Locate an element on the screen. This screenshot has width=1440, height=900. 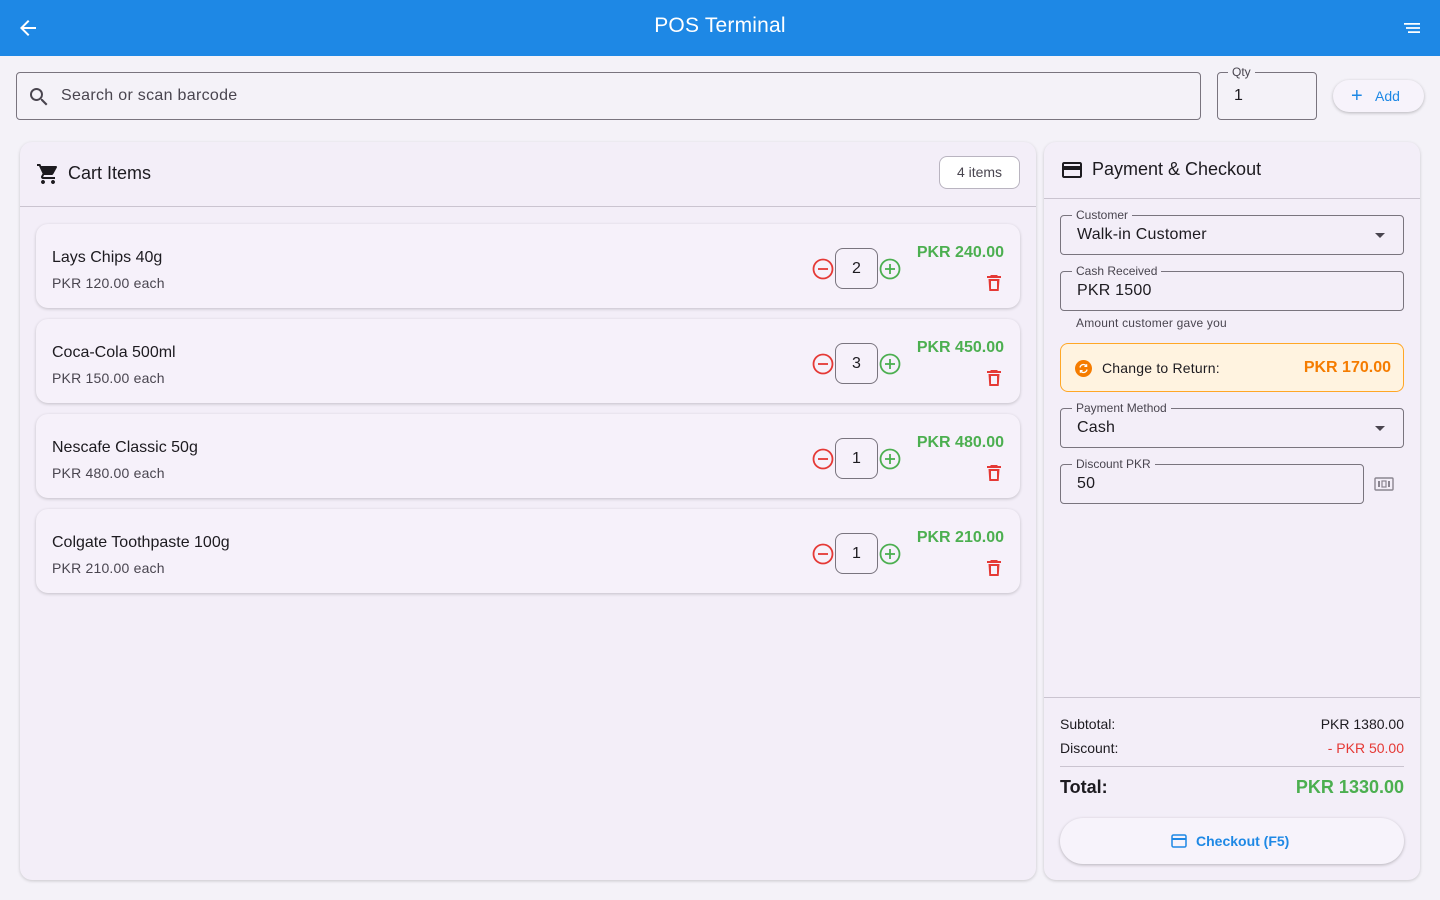
discount-value: 50 is located at coordinates (1086, 483).